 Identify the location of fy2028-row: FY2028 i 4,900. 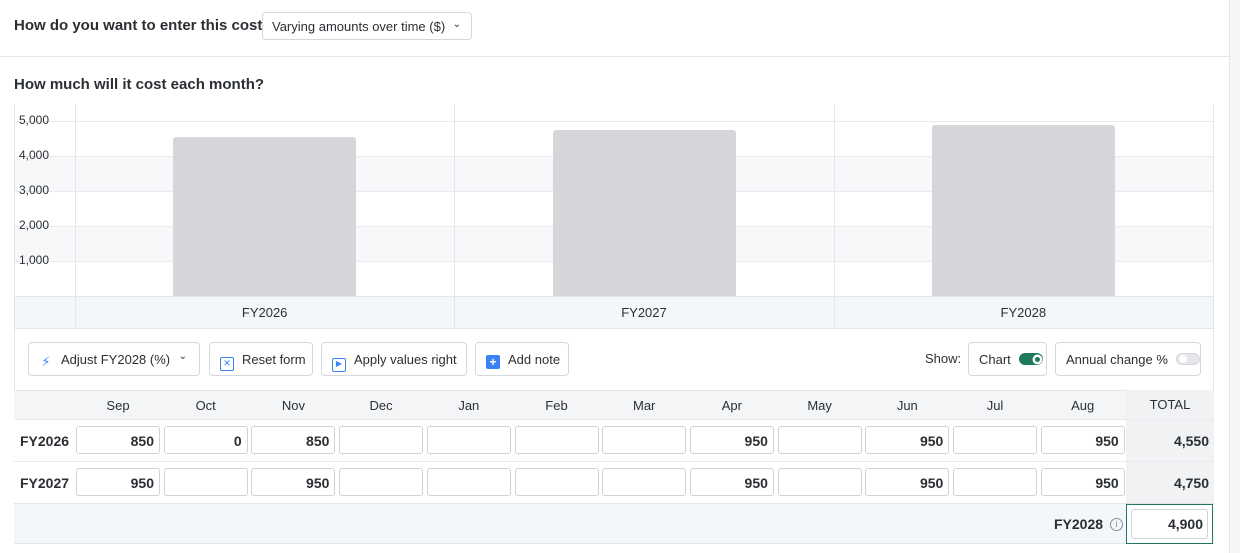
(614, 523).